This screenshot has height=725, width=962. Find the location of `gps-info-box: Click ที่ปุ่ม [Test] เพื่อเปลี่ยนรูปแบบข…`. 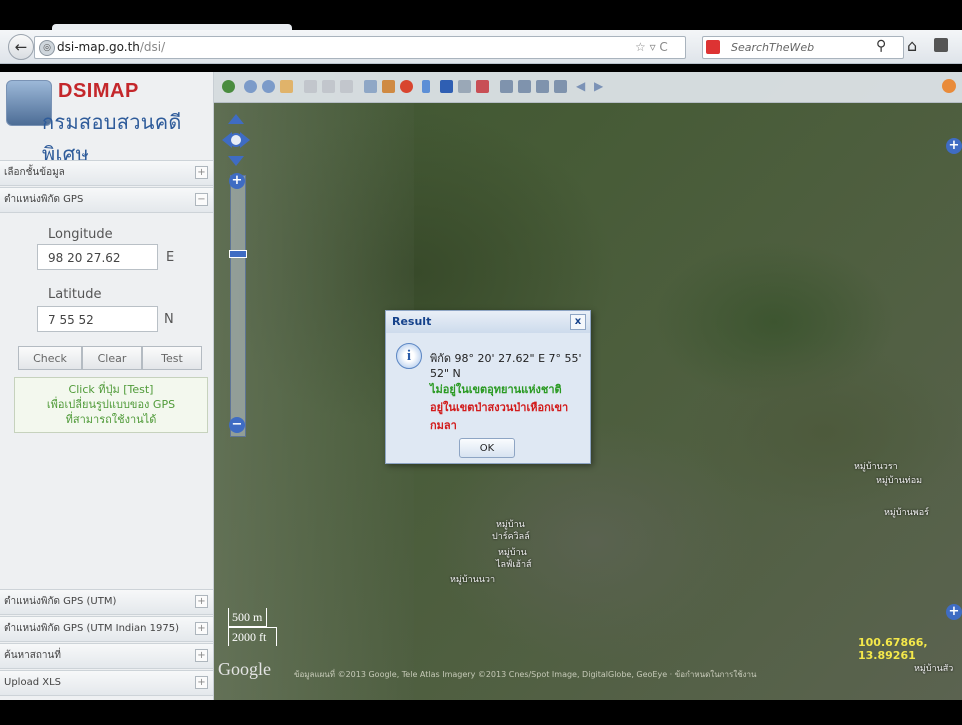

gps-info-box: Click ที่ปุ่ม [Test] เพื่อเปลี่ยนรูปแบบข… is located at coordinates (111, 405).